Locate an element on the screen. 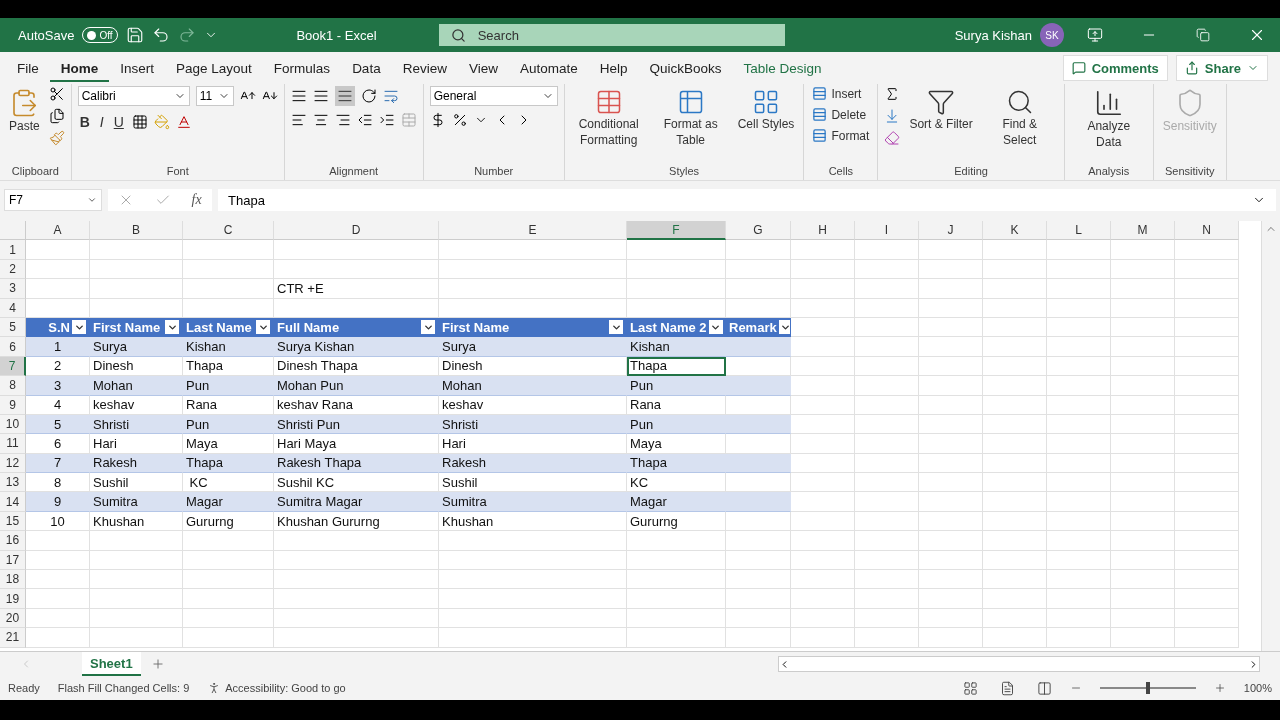 Image resolution: width=1280 pixels, height=720 pixels. column-header: L is located at coordinates (1079, 231).